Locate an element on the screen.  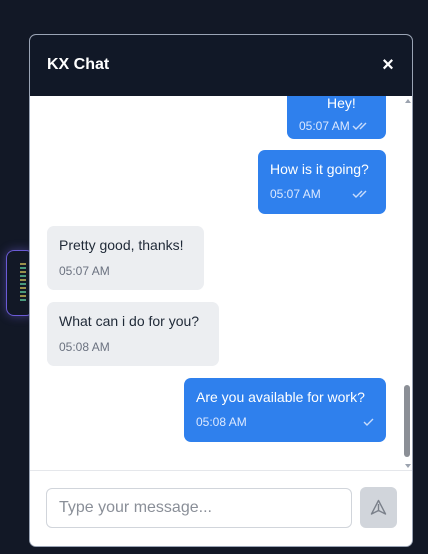
scrollbar-thumb is located at coordinates (407, 421).